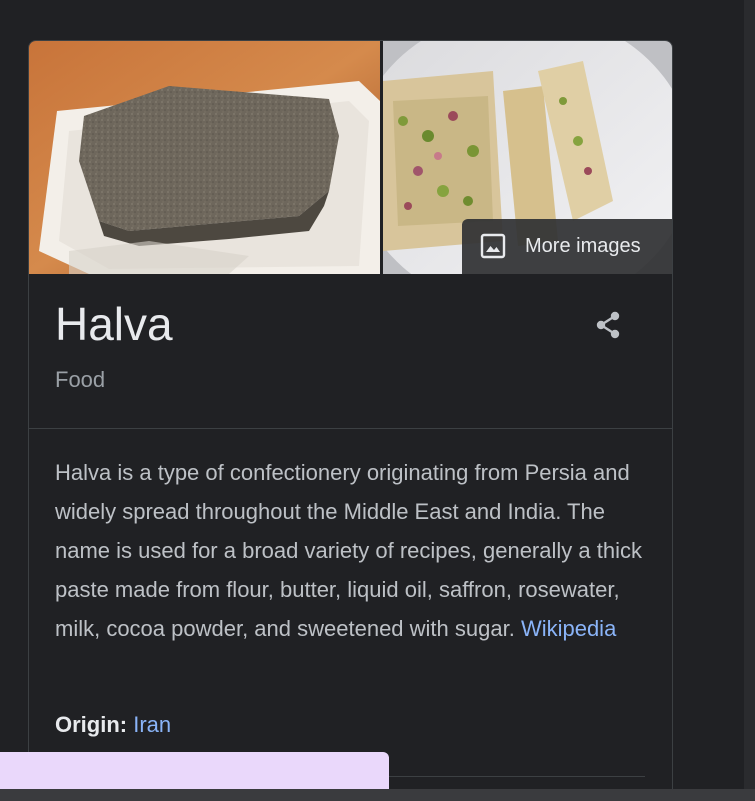 The width and height of the screenshot is (755, 801). I want to click on share-icon, so click(608, 325).